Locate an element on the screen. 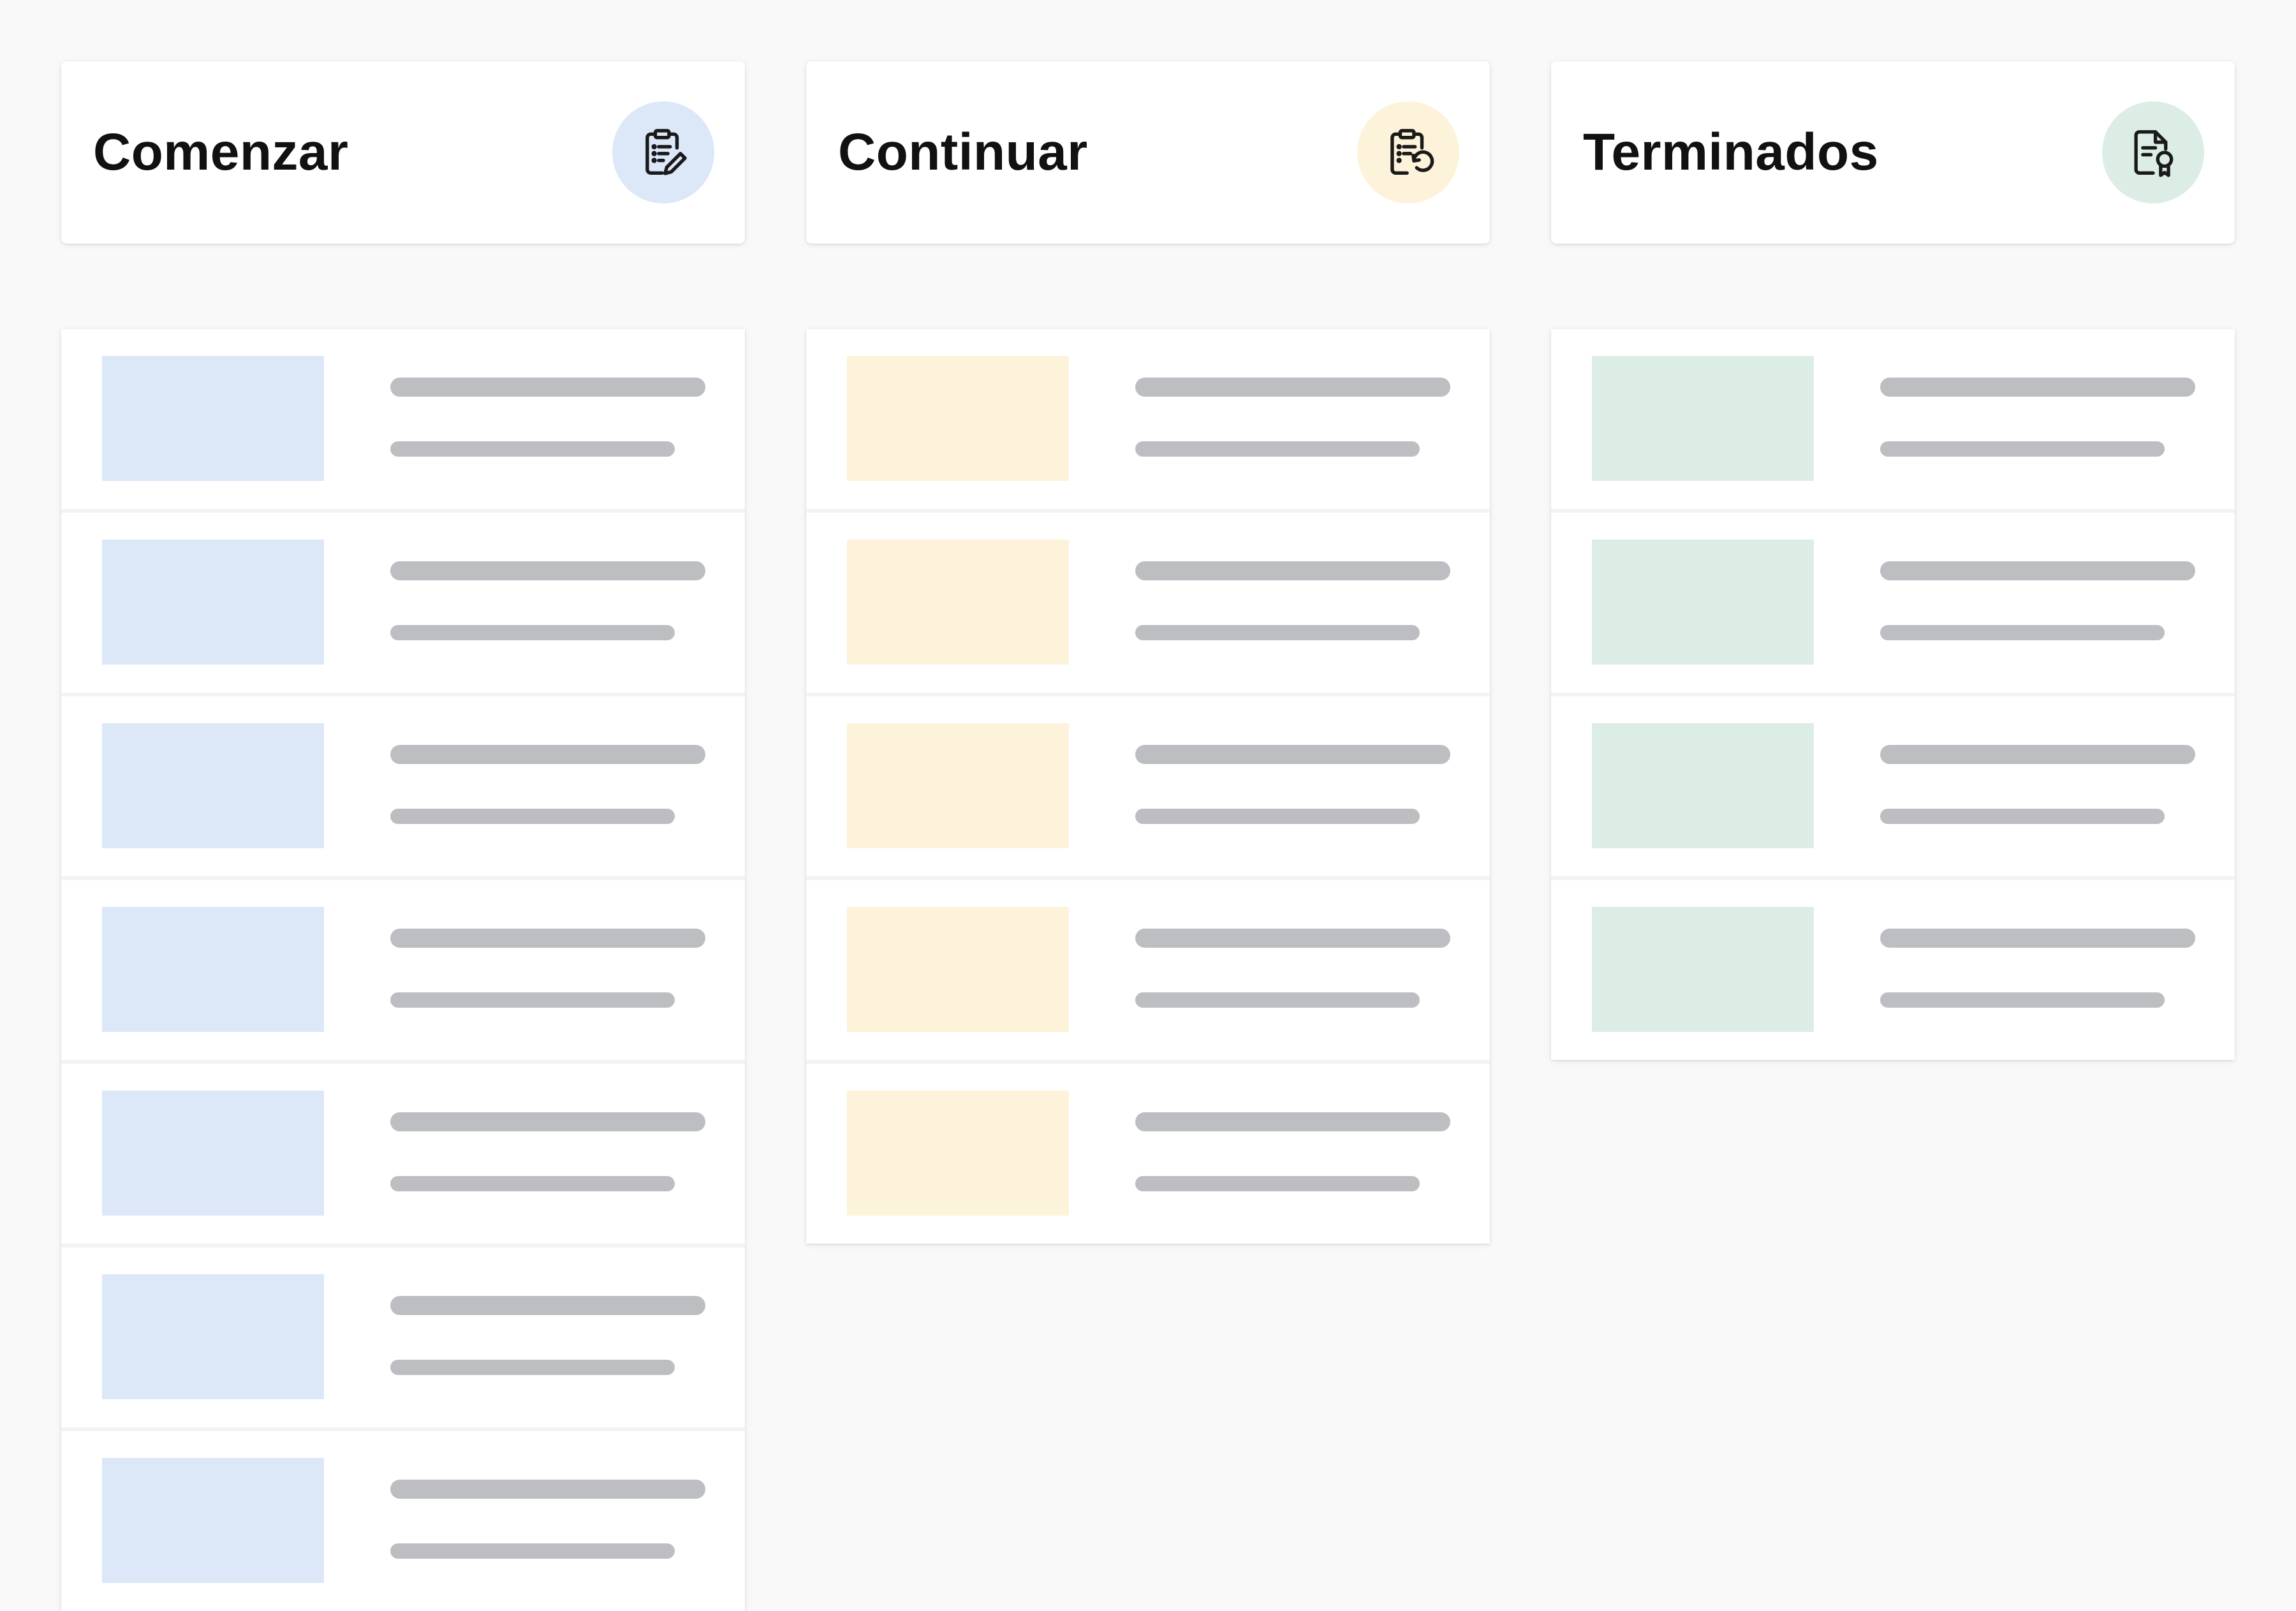  certificate-icon is located at coordinates (2154, 153).